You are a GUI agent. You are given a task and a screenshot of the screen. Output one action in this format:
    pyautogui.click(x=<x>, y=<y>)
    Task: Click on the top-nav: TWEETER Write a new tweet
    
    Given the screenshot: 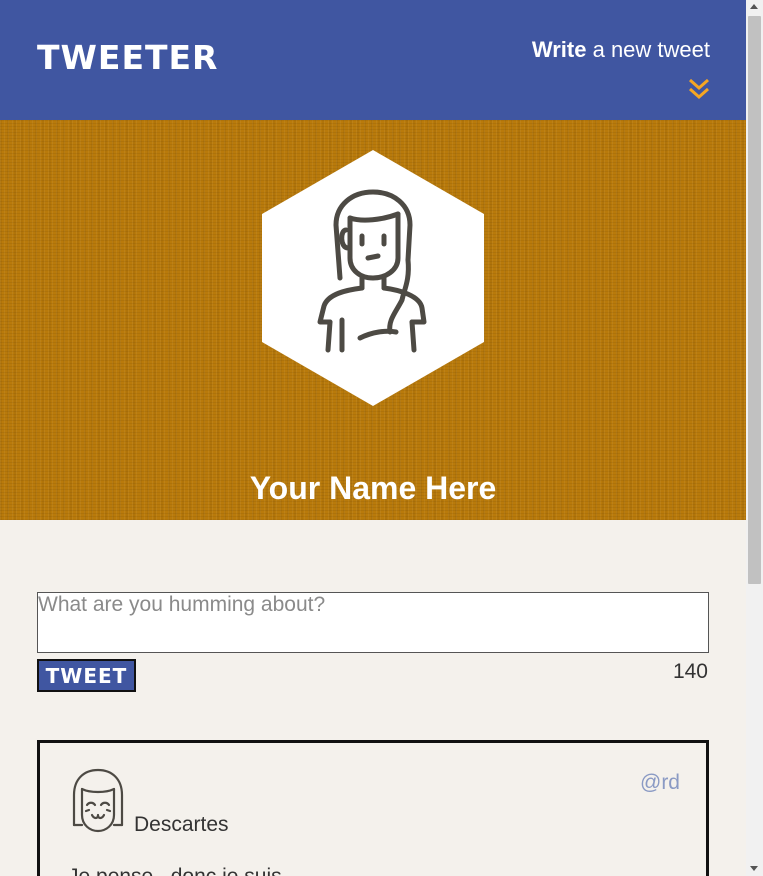 What is the action you would take?
    pyautogui.click(x=373, y=60)
    